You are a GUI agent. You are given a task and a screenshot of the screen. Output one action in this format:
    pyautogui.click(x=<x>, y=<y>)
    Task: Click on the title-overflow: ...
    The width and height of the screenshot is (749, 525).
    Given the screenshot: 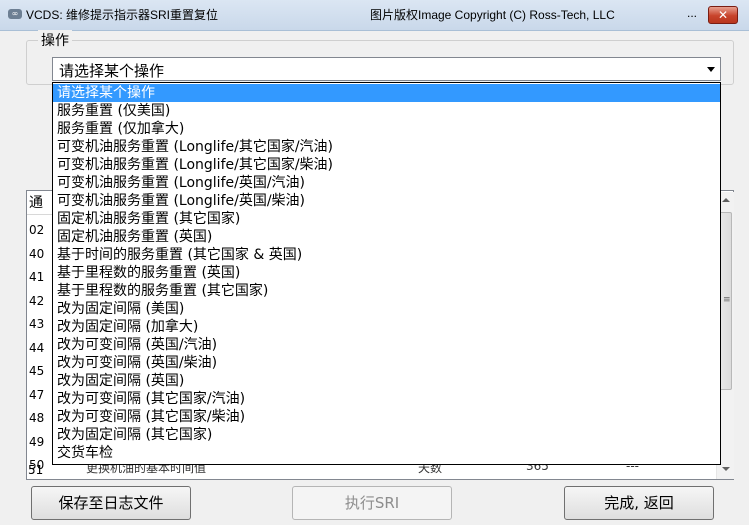 What is the action you would take?
    pyautogui.click(x=692, y=13)
    